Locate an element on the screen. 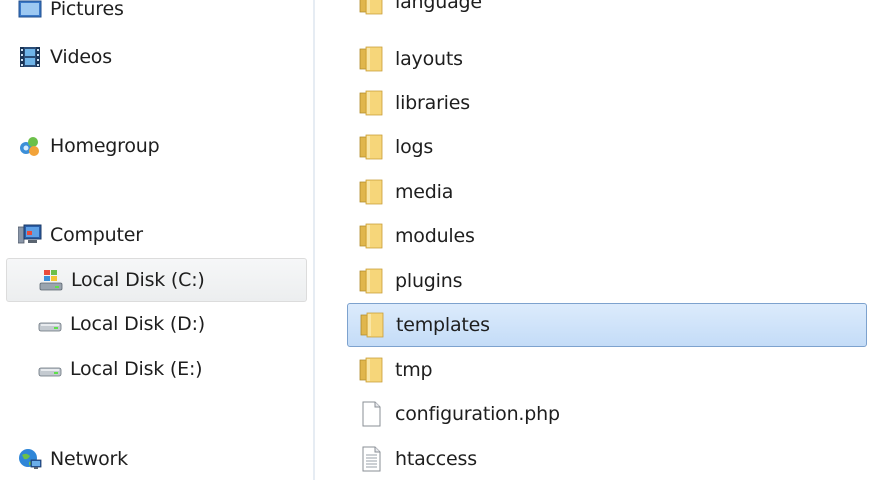  folder-item: plugins is located at coordinates (607, 281).